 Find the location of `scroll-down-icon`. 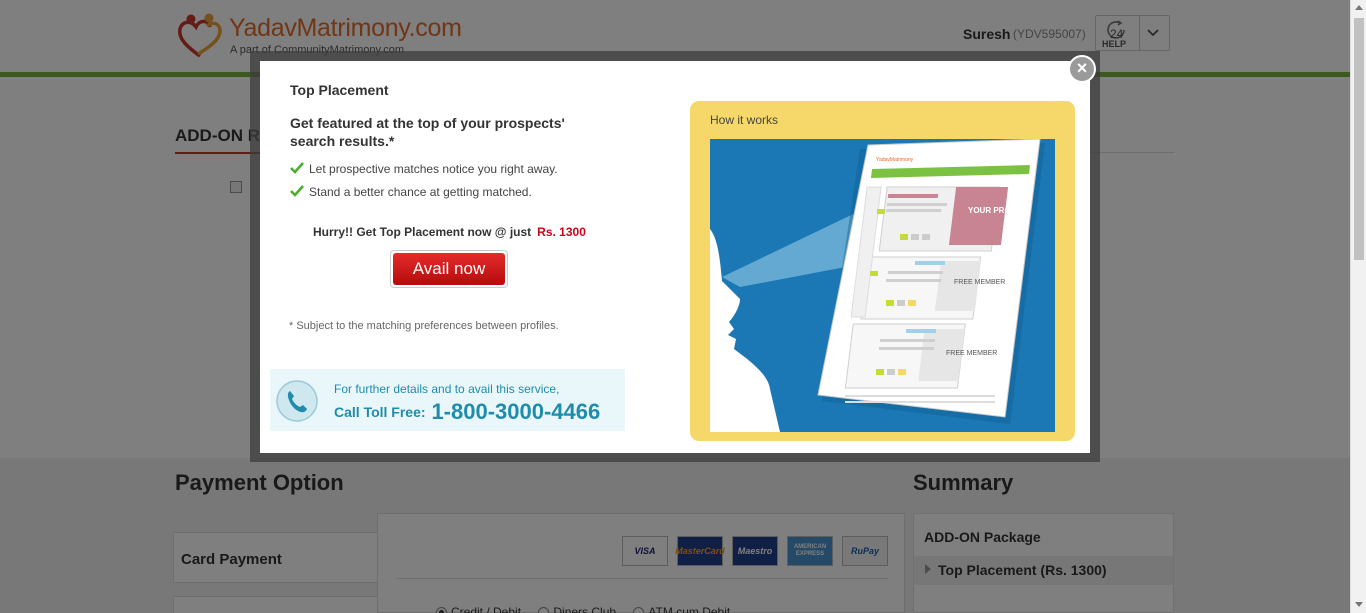

scroll-down-icon is located at coordinates (1359, 604).